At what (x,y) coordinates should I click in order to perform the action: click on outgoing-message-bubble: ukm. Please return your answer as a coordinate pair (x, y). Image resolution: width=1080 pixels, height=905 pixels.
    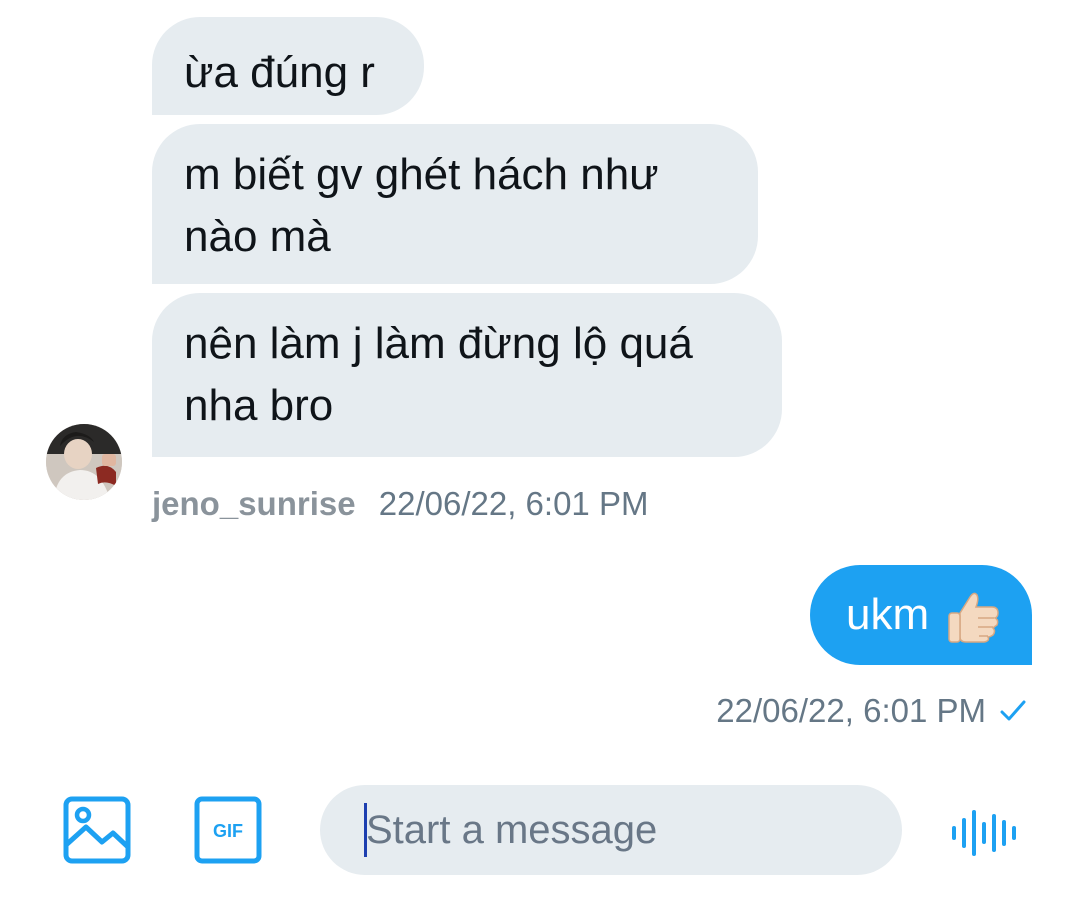
    Looking at the image, I should click on (921, 615).